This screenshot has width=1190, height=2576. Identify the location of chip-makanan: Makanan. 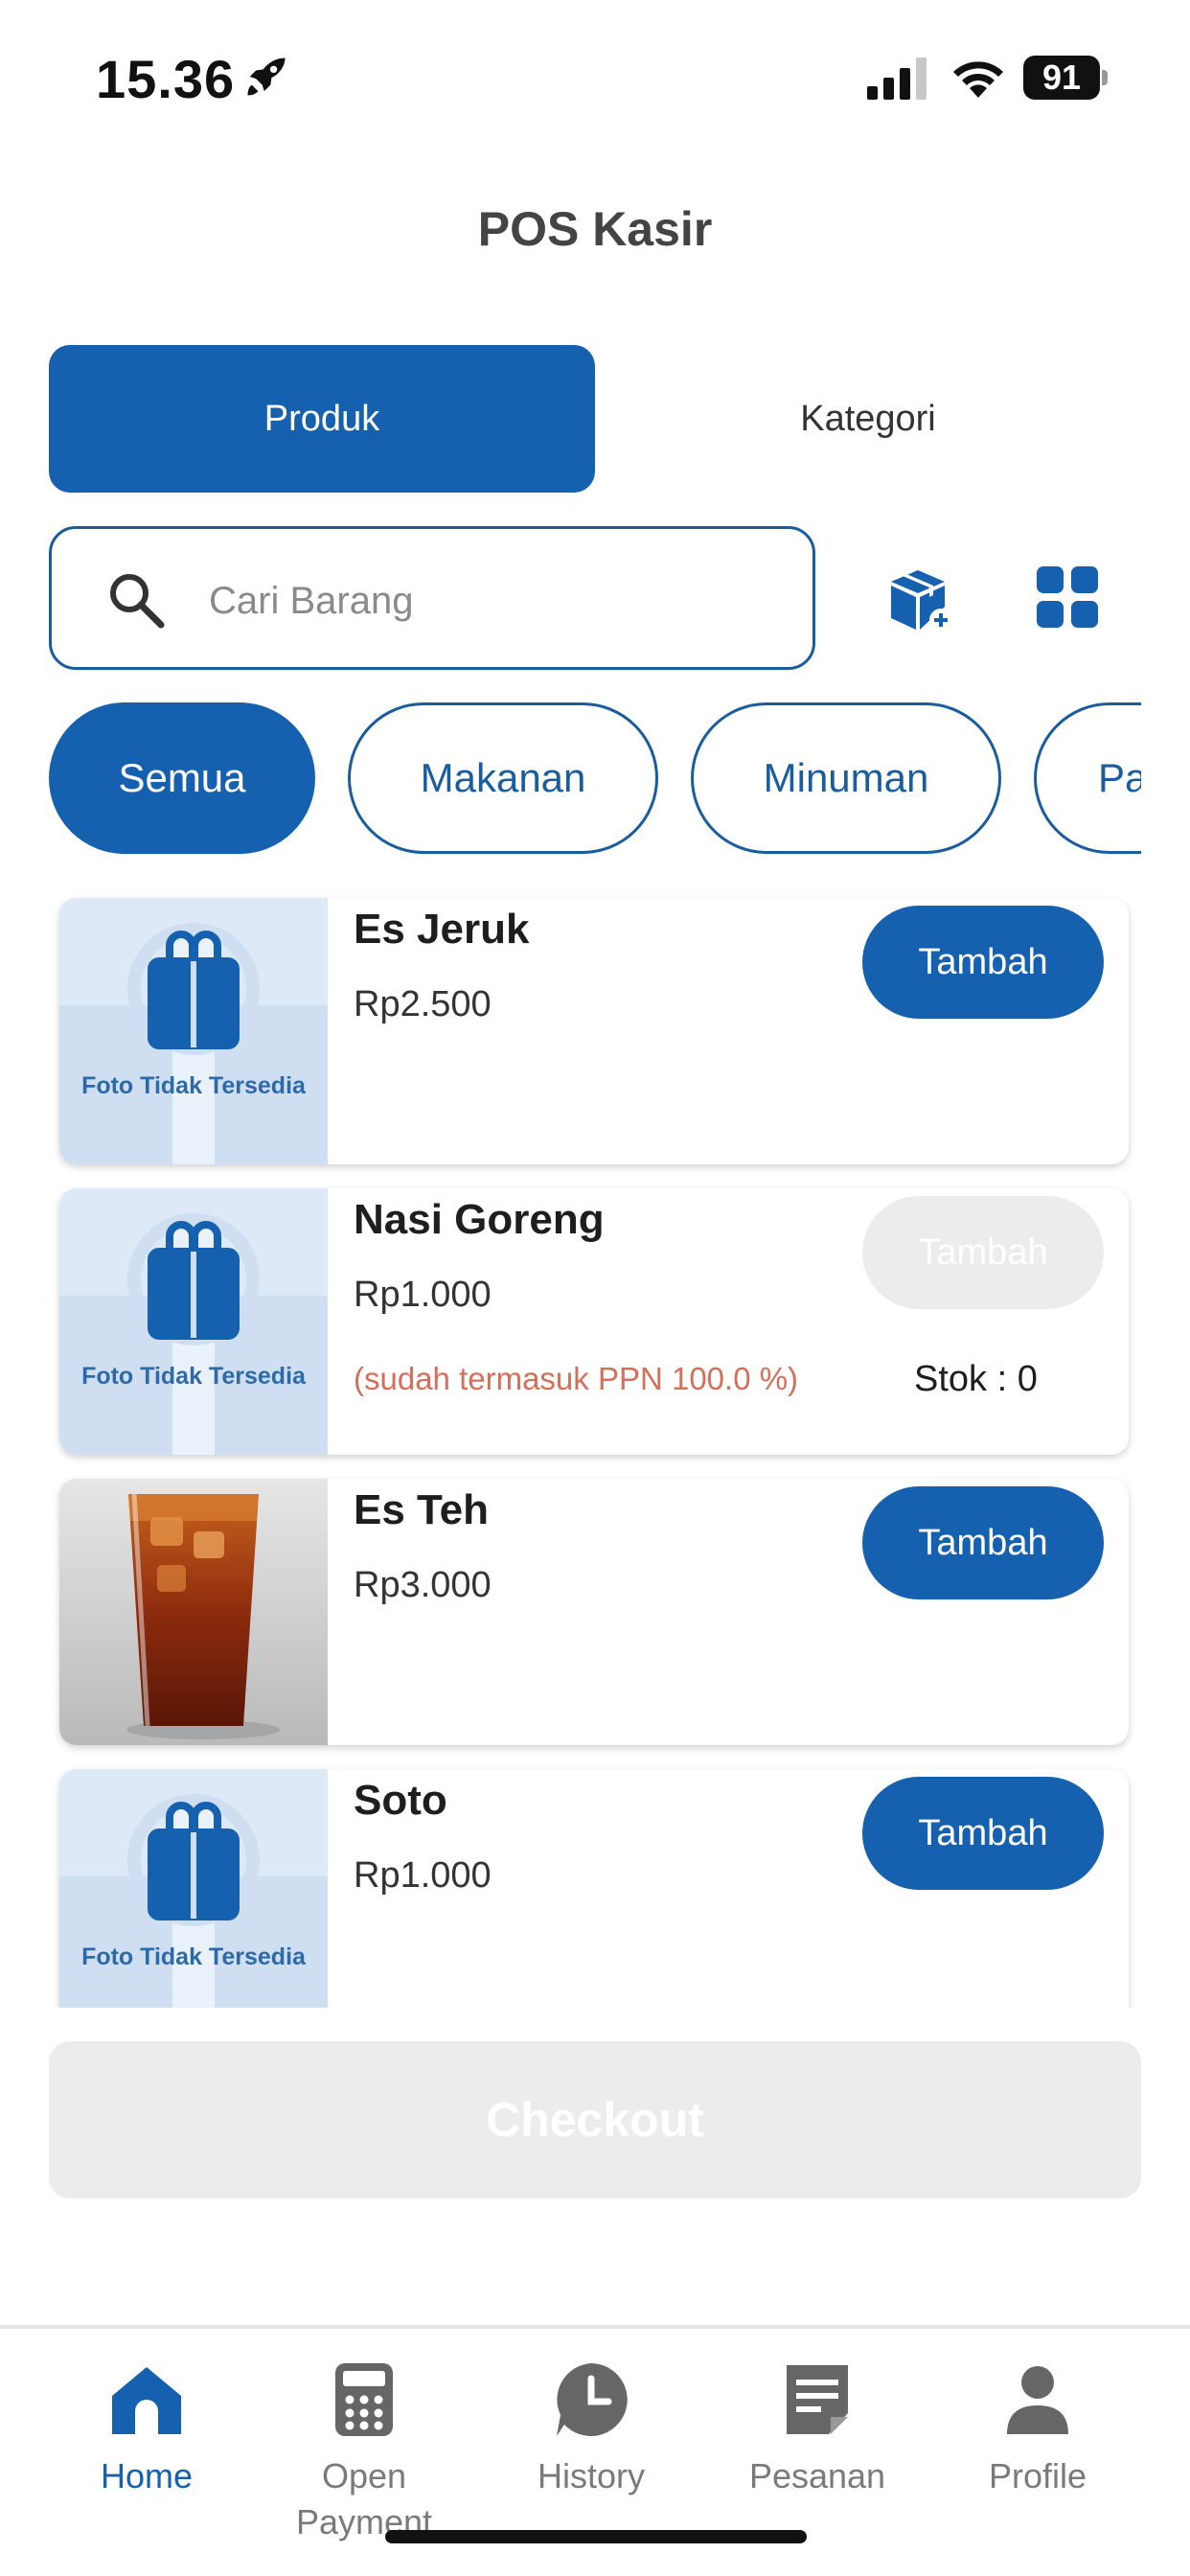
(503, 778).